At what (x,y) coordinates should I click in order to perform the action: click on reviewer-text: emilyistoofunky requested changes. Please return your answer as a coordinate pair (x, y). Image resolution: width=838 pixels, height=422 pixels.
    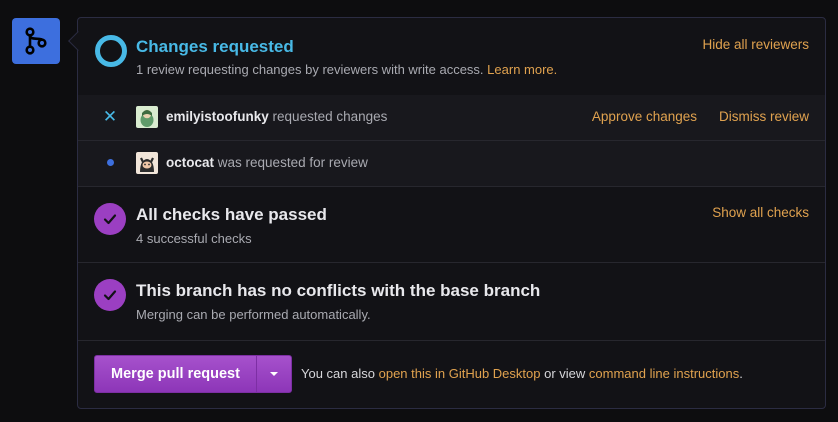
    Looking at the image, I should click on (276, 116).